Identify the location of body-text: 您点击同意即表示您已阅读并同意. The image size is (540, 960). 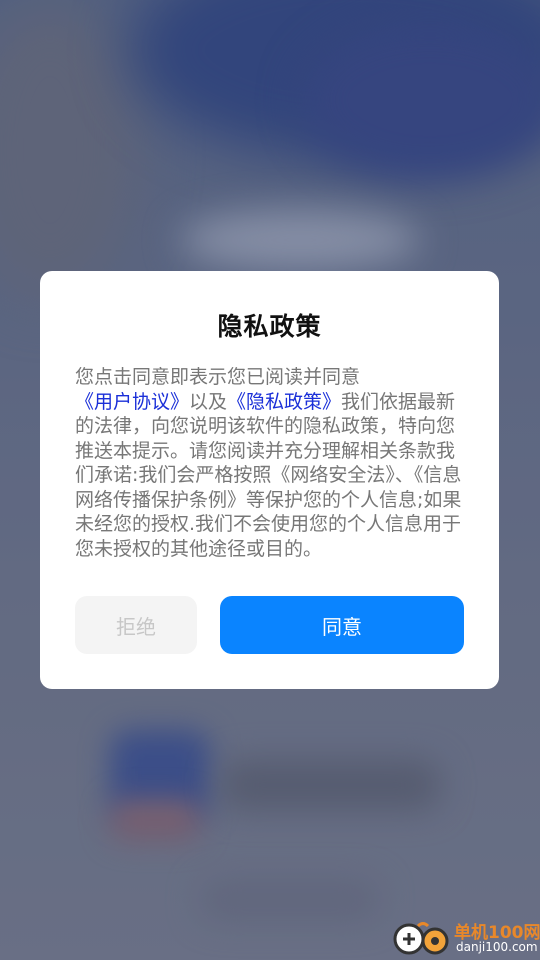
(218, 377).